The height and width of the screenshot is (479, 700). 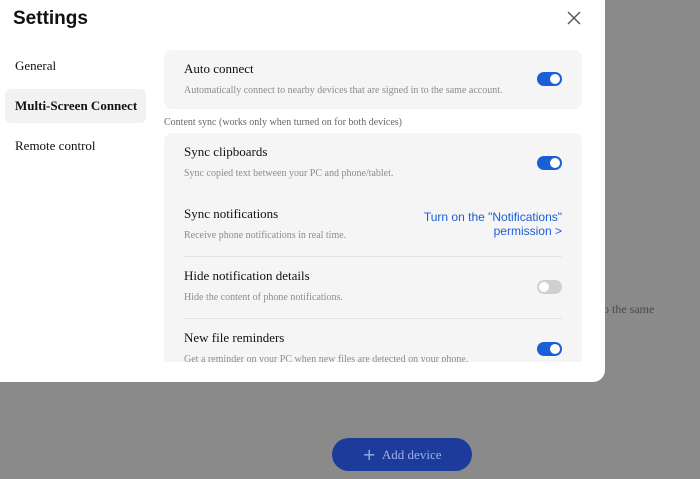 I want to click on nav-item-label: Multi-Screen Connect, so click(x=76, y=105).